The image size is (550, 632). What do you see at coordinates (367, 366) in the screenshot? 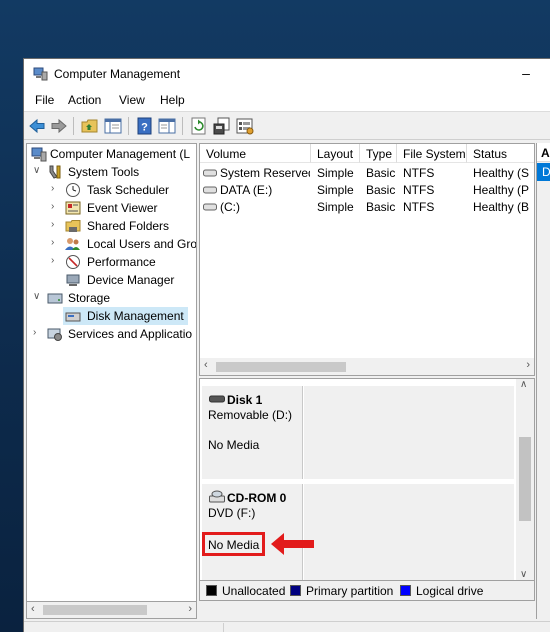
I see `volume-list-horizontal-scrollbar: ‹ ›` at bounding box center [367, 366].